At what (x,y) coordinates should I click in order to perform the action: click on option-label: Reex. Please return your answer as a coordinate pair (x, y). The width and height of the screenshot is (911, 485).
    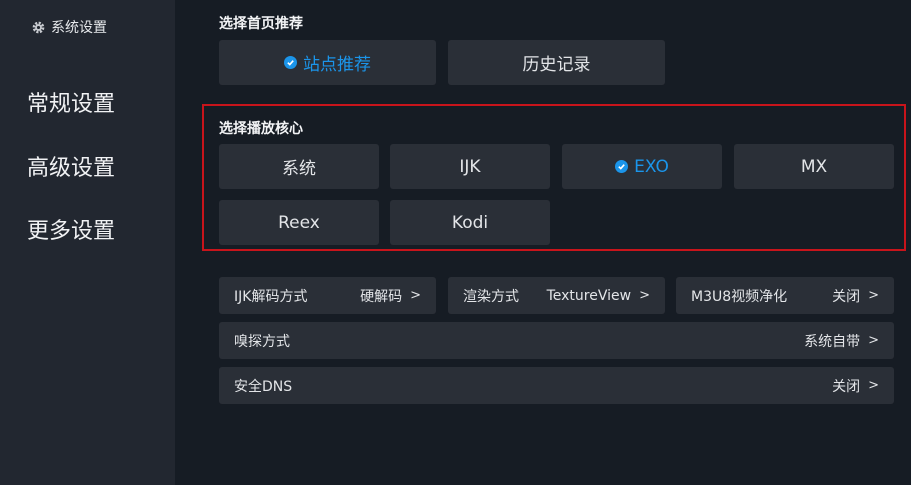
    Looking at the image, I should click on (299, 222).